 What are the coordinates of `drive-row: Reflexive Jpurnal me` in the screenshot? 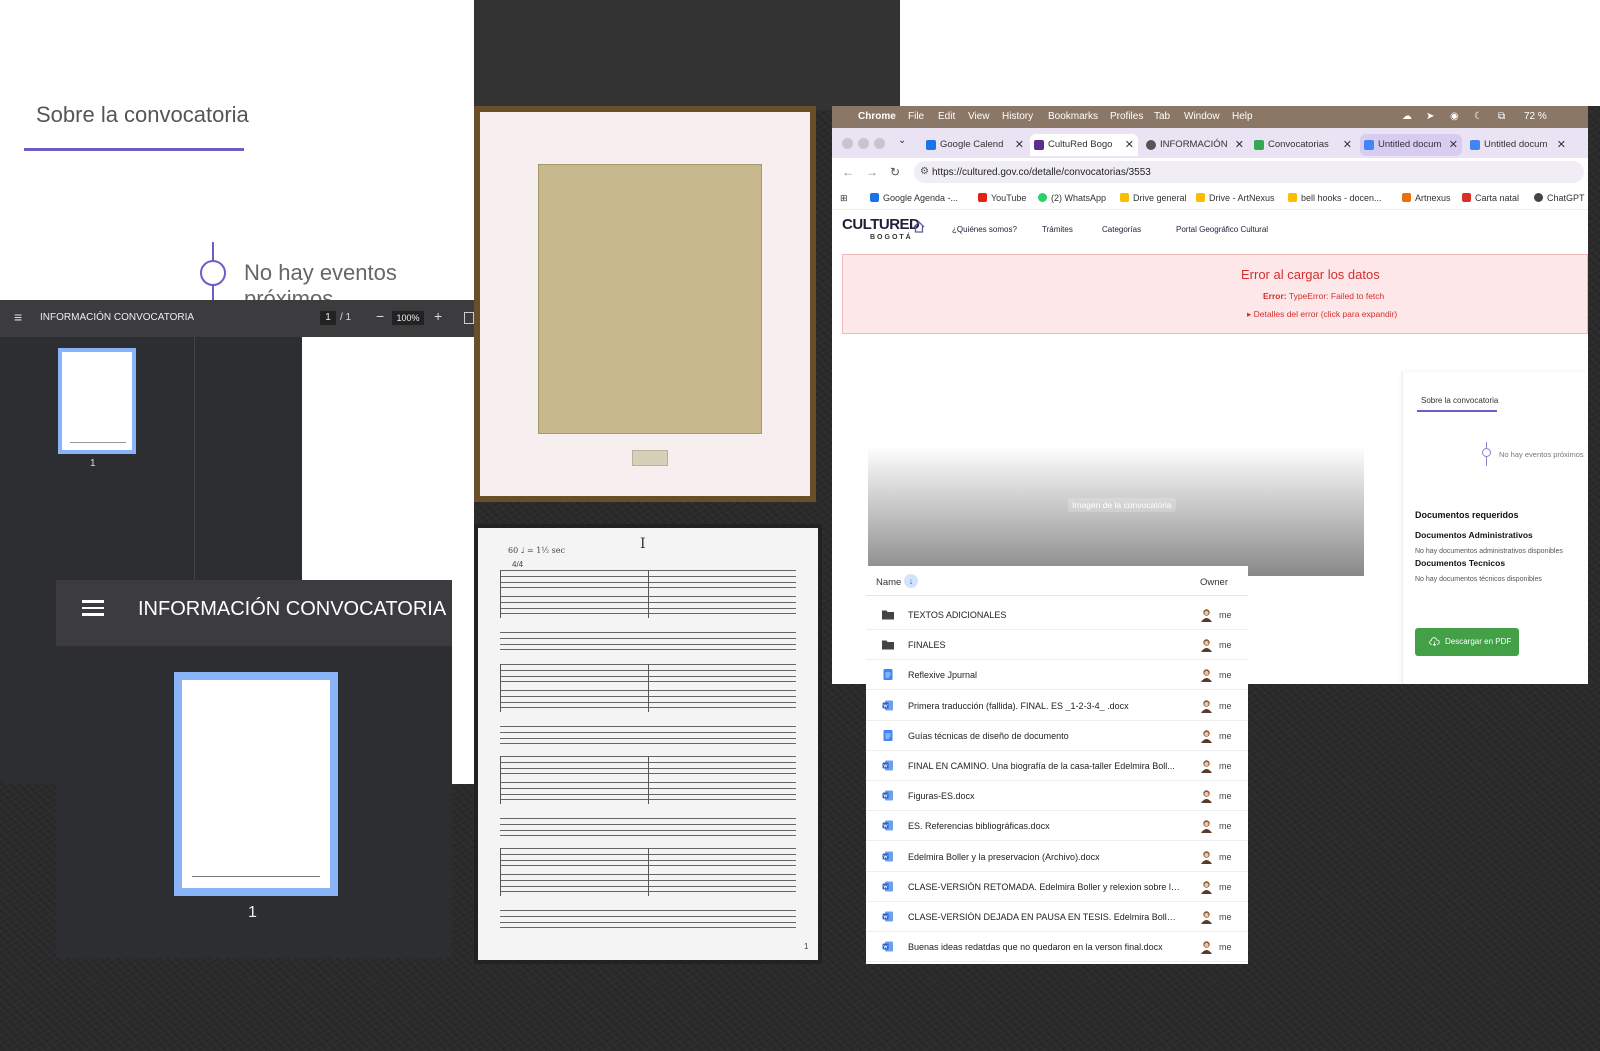 It's located at (1057, 675).